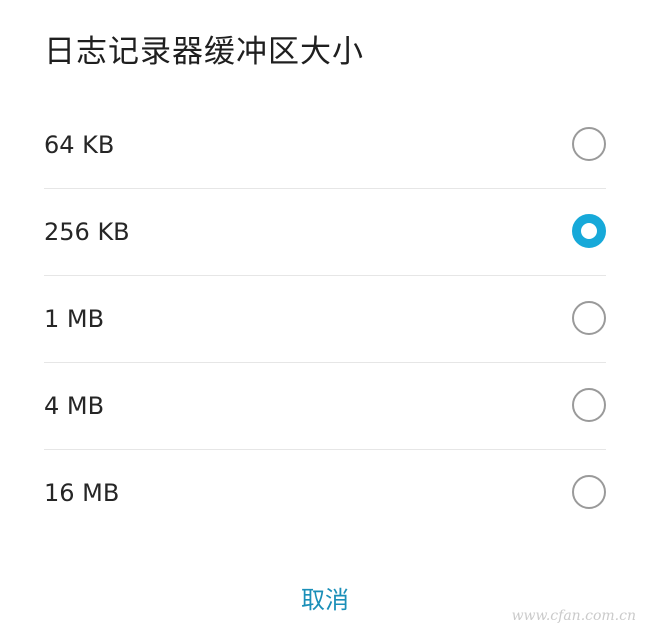 This screenshot has height=634, width=650. I want to click on radio-button-checked-icon, so click(589, 231).